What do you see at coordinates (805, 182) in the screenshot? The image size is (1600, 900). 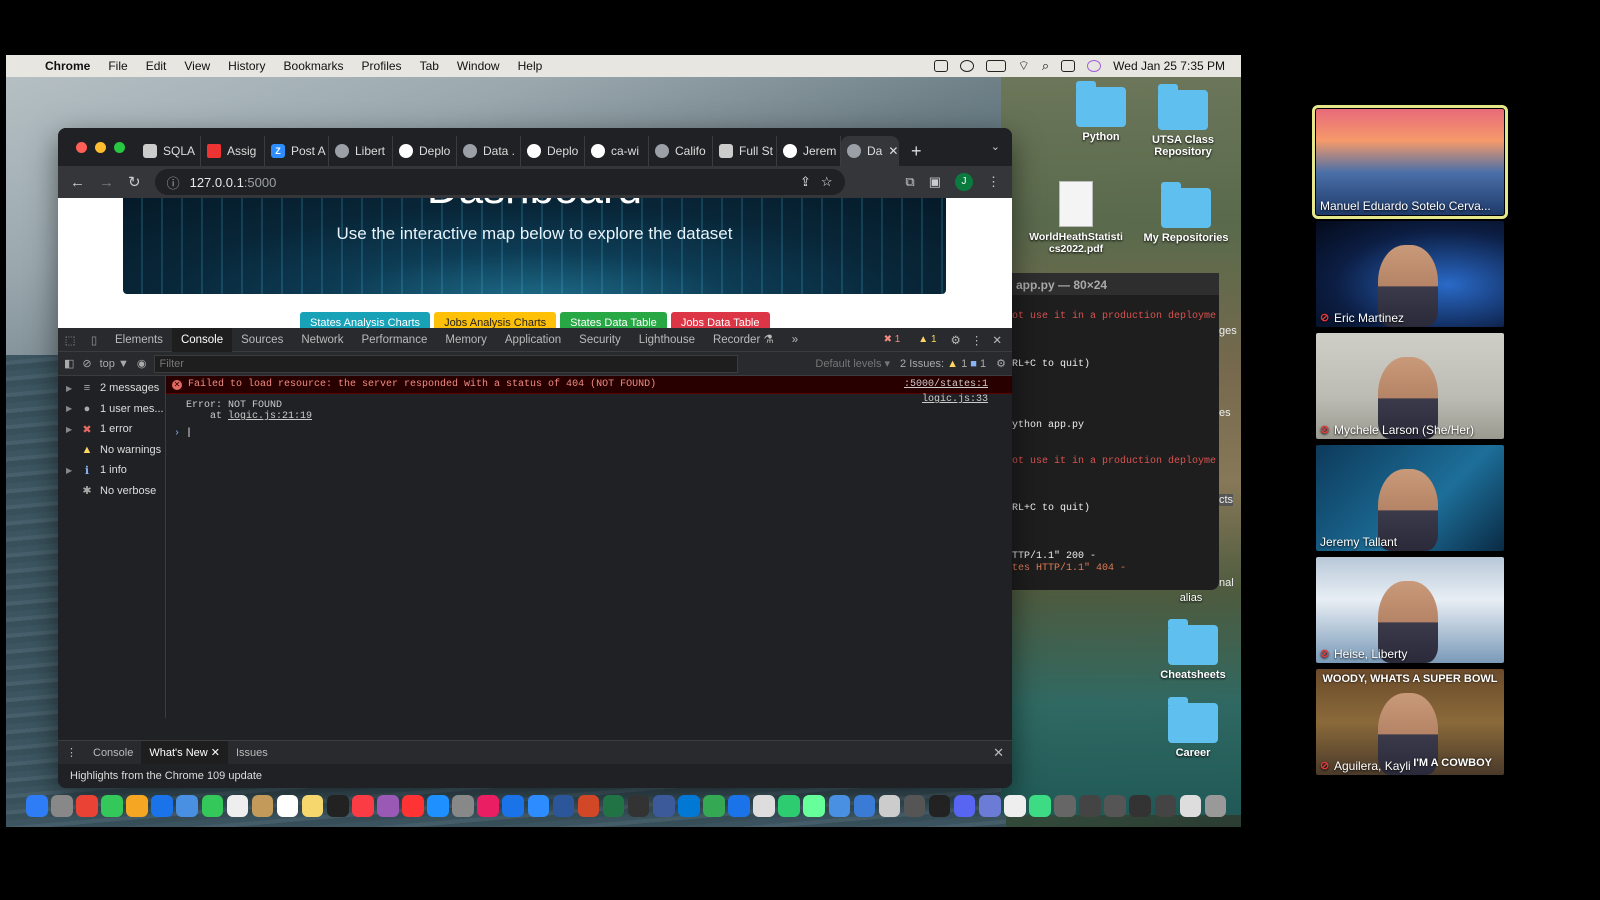 I see `share-icon: ⇪` at bounding box center [805, 182].